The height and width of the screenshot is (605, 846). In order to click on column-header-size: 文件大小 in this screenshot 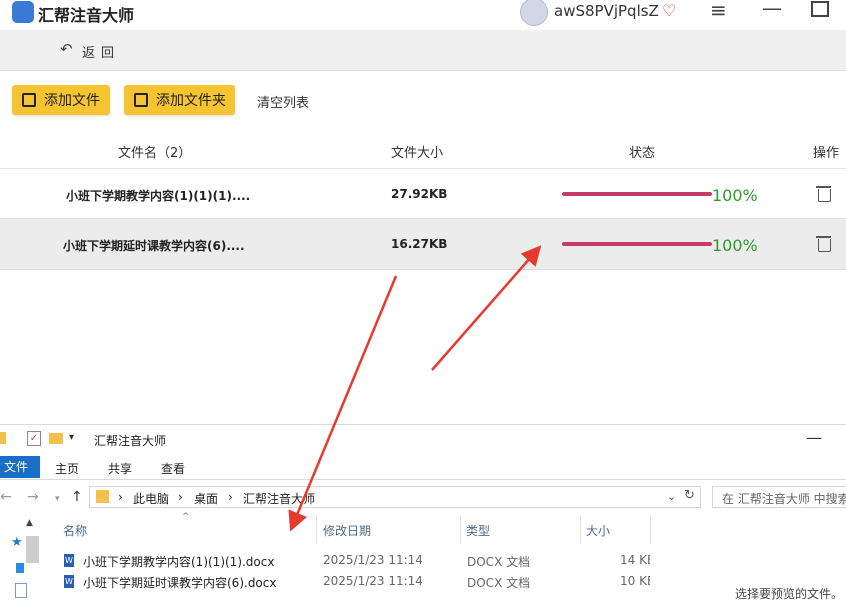, I will do `click(417, 153)`.